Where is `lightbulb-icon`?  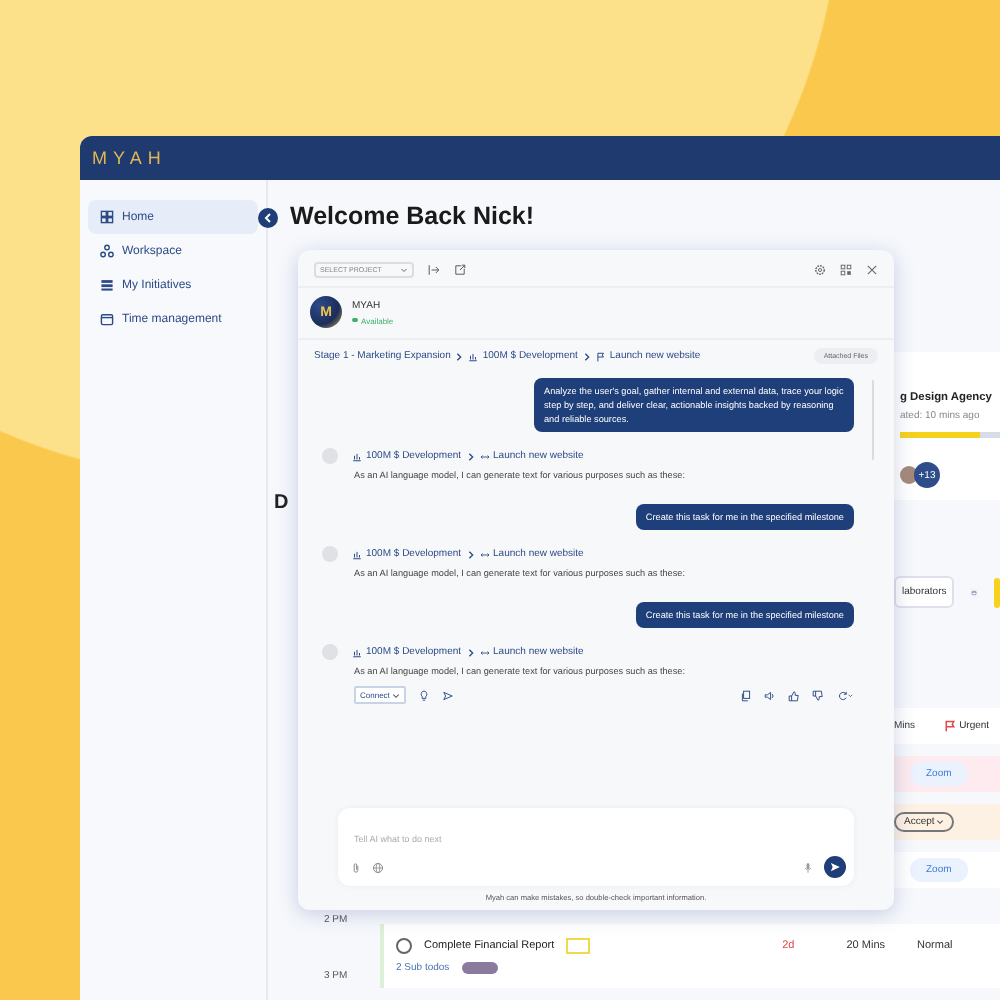 lightbulb-icon is located at coordinates (423, 695).